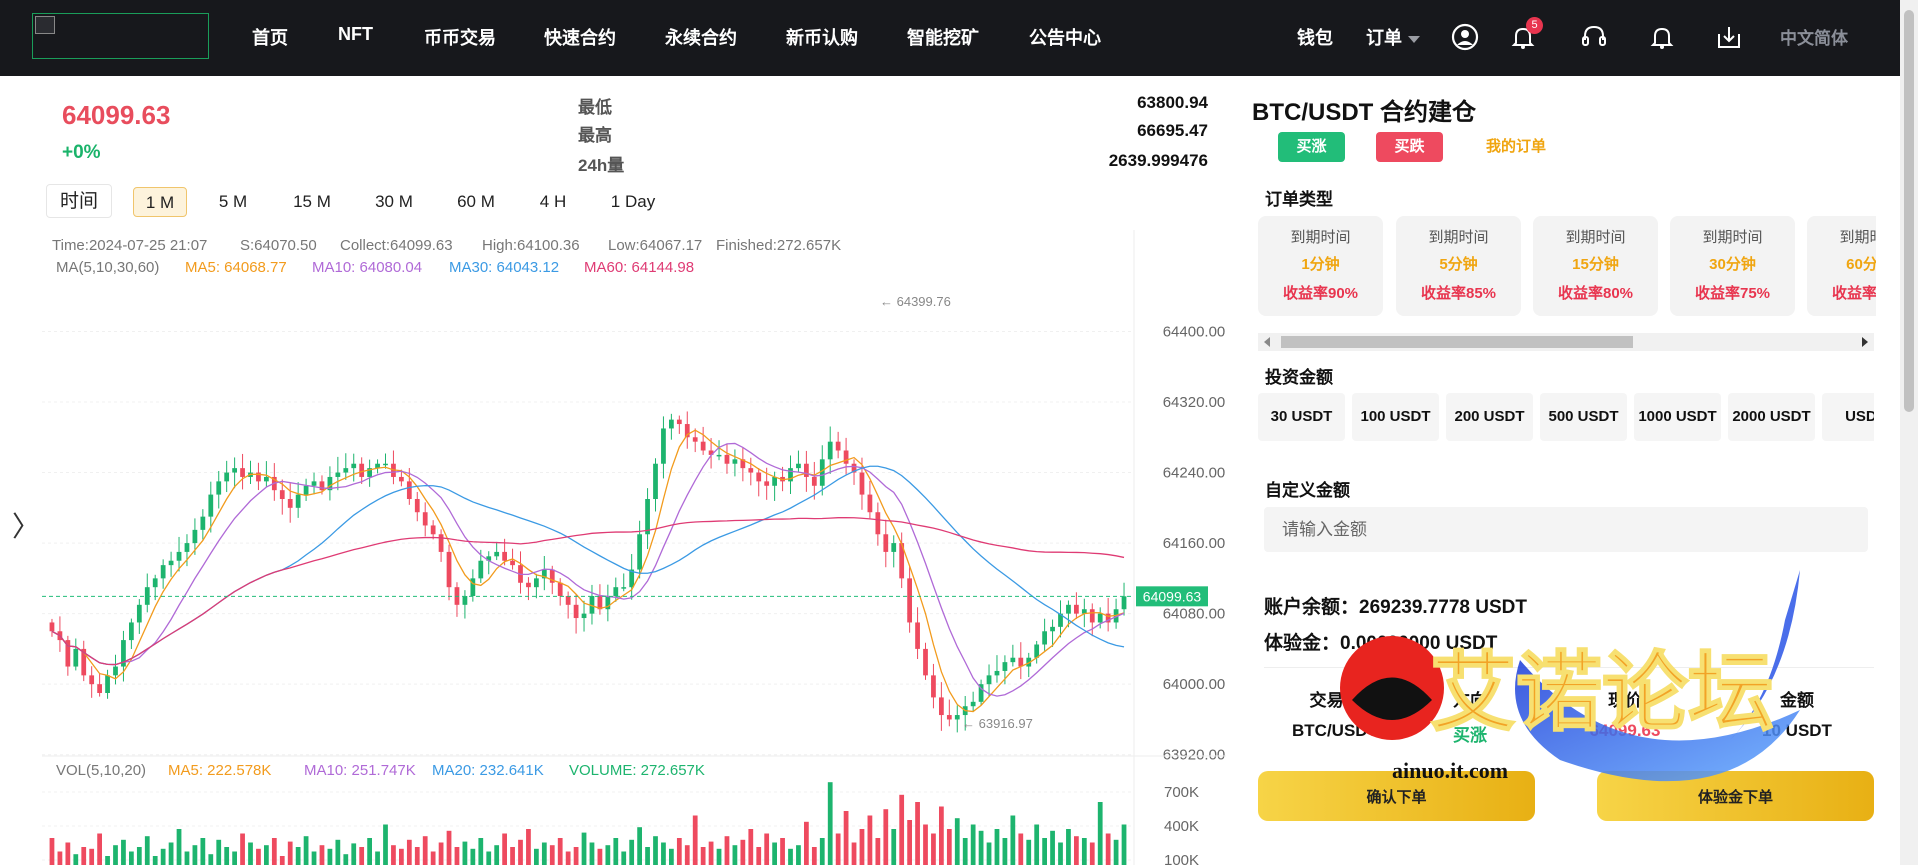 Image resolution: width=1918 pixels, height=865 pixels. What do you see at coordinates (1662, 37) in the screenshot?
I see `bell-icon` at bounding box center [1662, 37].